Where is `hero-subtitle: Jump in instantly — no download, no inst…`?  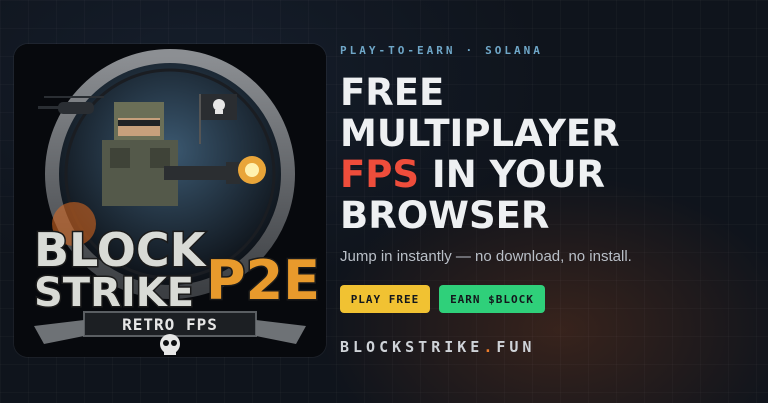 hero-subtitle: Jump in instantly — no download, no inst… is located at coordinates (486, 256).